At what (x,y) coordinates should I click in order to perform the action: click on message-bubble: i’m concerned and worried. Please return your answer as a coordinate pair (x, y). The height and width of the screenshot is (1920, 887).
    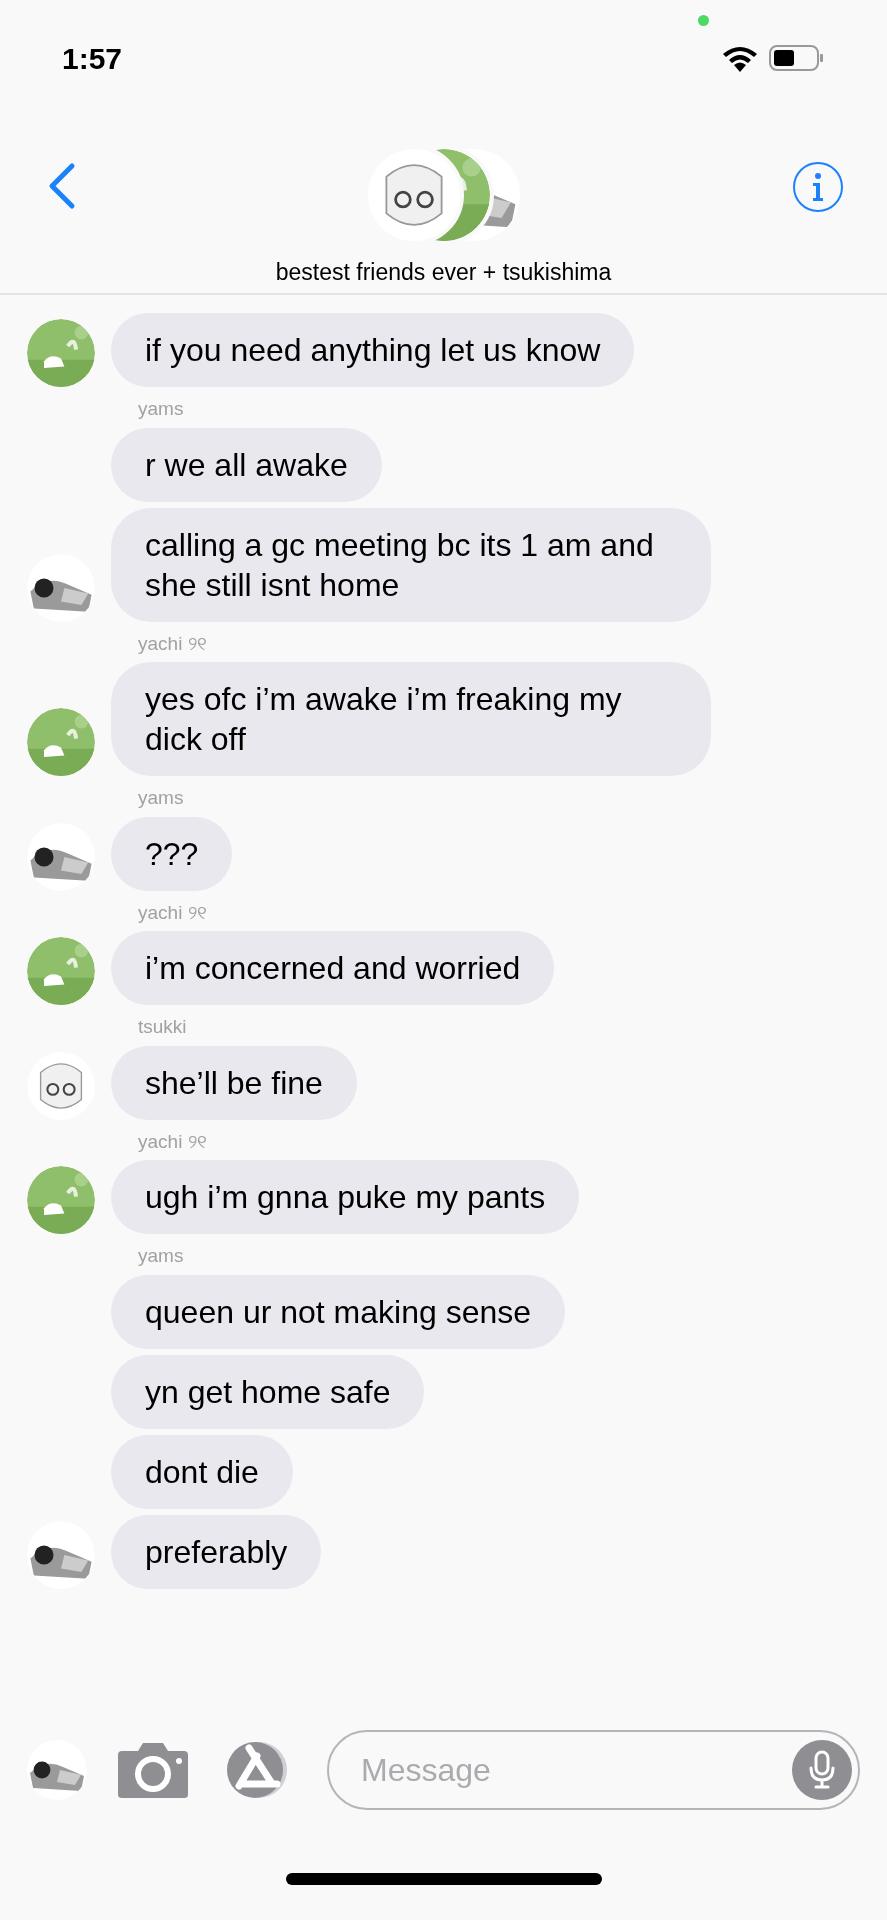
    Looking at the image, I should click on (333, 968).